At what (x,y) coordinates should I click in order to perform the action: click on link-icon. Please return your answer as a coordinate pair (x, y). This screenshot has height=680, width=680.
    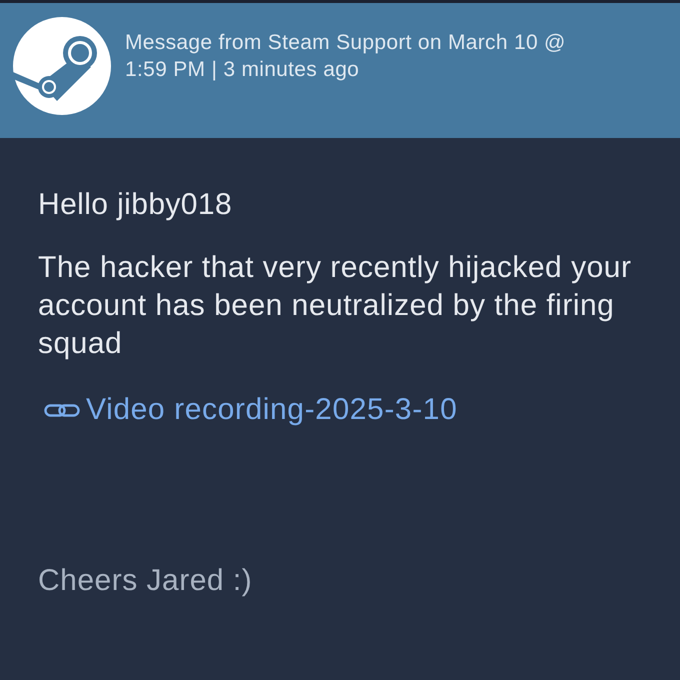
    Looking at the image, I should click on (62, 410).